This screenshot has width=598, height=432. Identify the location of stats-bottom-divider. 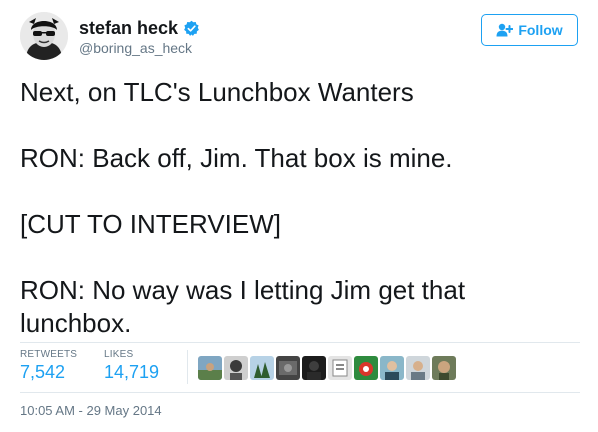
(300, 392).